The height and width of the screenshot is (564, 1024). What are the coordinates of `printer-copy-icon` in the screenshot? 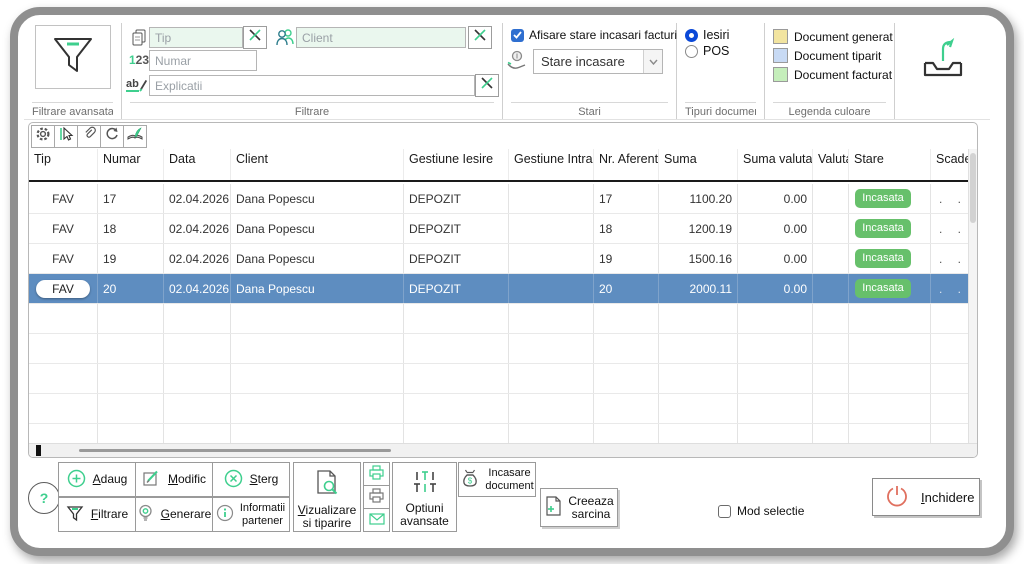 It's located at (376, 497).